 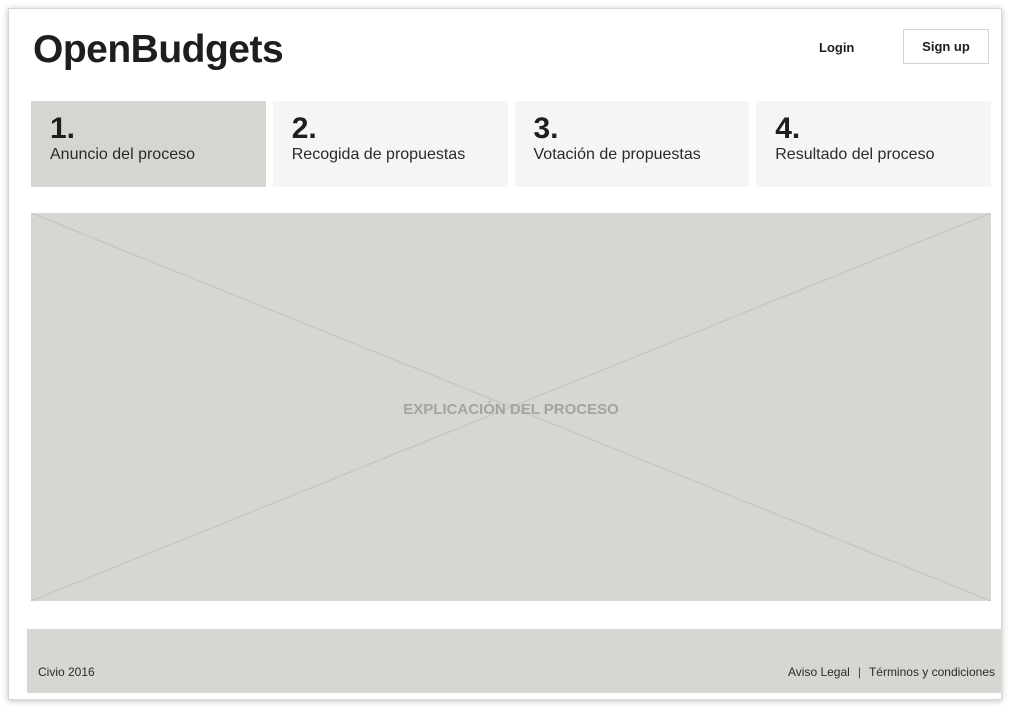 What do you see at coordinates (390, 144) in the screenshot?
I see `step-2-tab: 2. Recogida de propuestas` at bounding box center [390, 144].